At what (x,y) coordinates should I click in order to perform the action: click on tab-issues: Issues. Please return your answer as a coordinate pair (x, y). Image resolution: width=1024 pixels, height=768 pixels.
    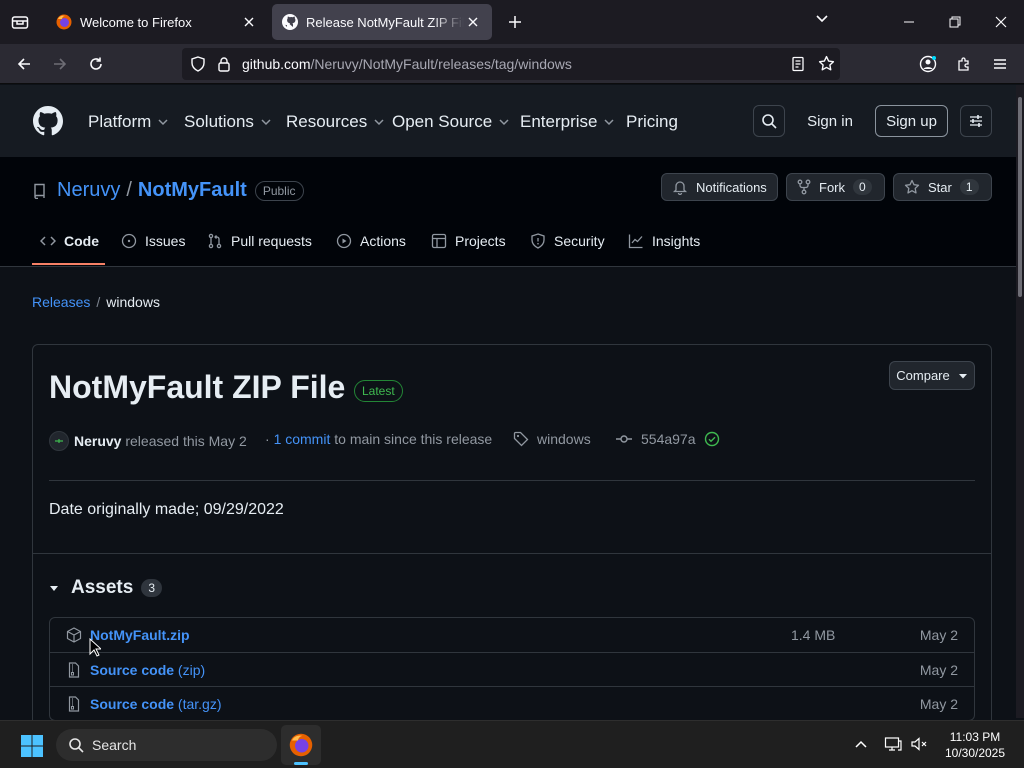
    Looking at the image, I should click on (153, 241).